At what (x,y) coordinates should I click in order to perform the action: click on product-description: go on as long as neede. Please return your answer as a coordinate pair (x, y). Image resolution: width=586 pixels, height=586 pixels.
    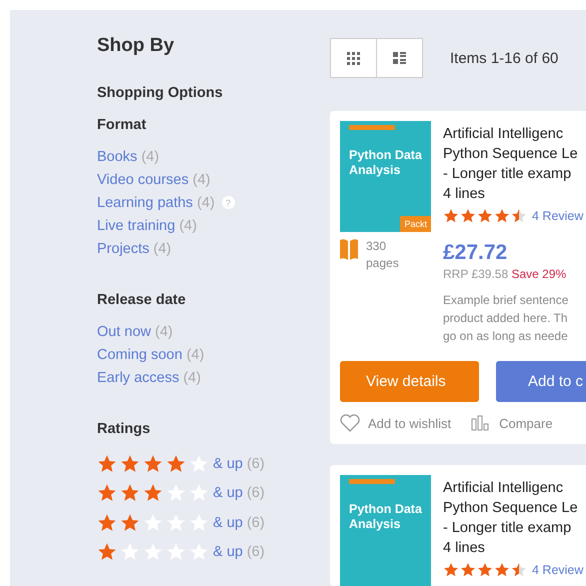
    Looking at the image, I should click on (506, 336).